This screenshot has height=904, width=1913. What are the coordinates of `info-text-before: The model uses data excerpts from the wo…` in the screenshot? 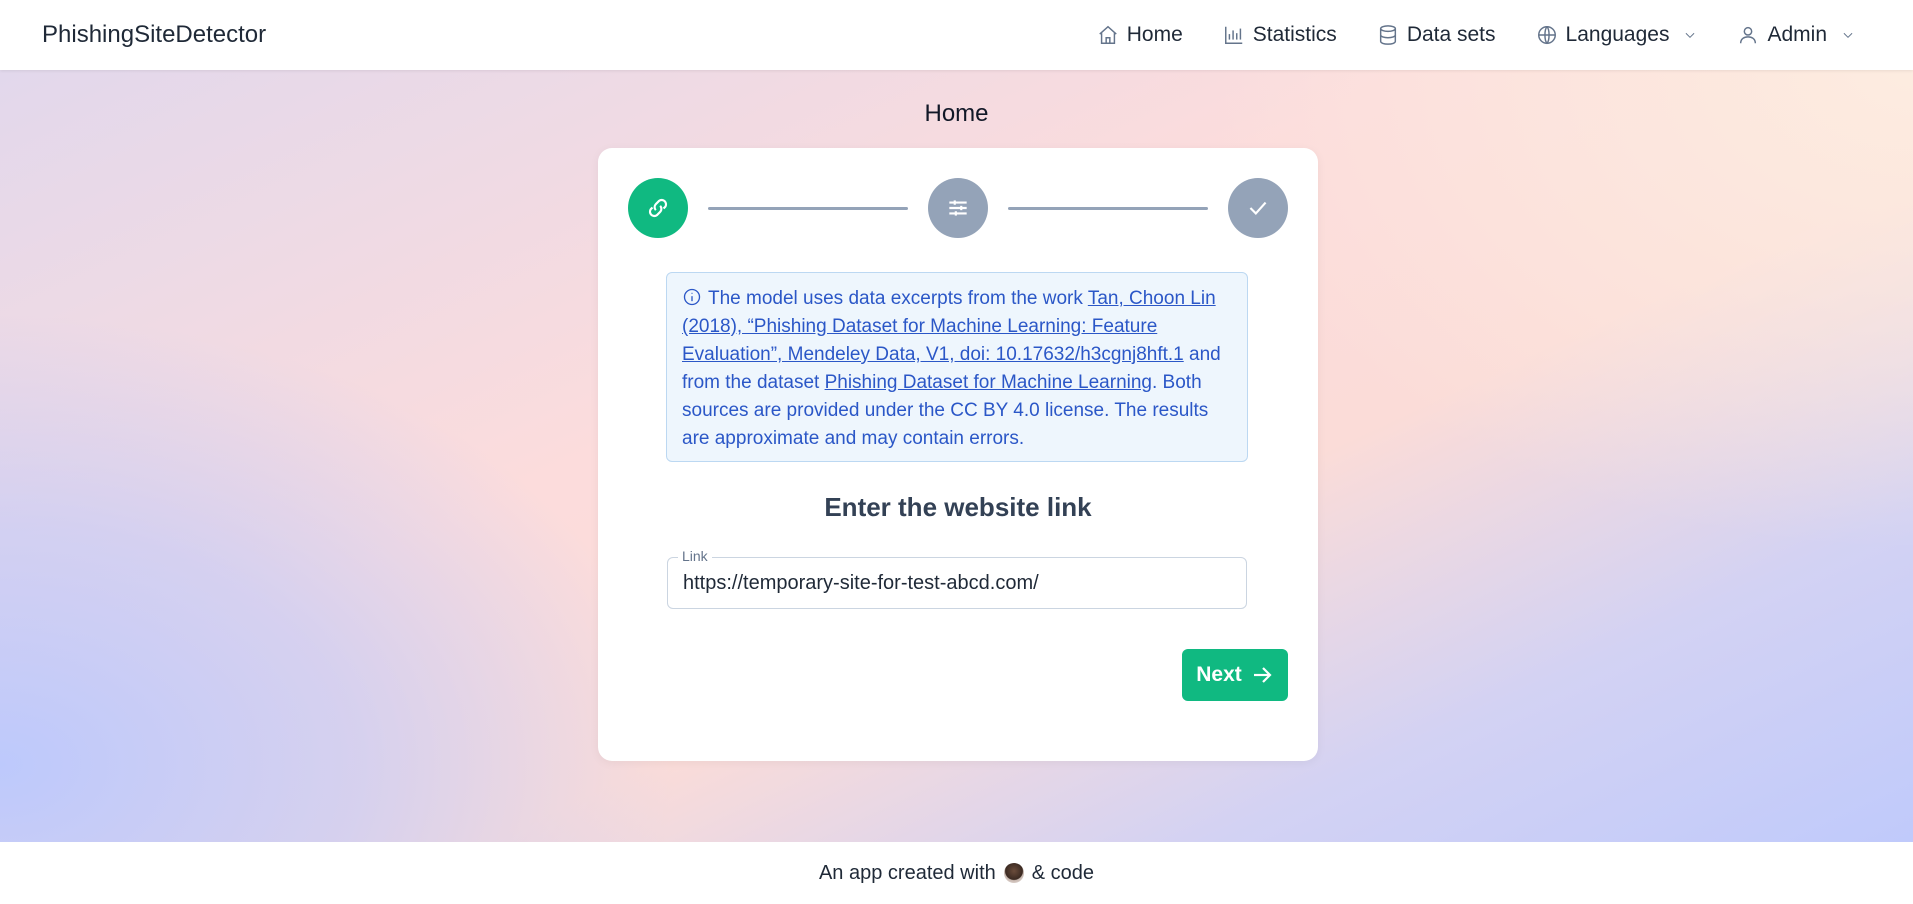 It's located at (898, 298).